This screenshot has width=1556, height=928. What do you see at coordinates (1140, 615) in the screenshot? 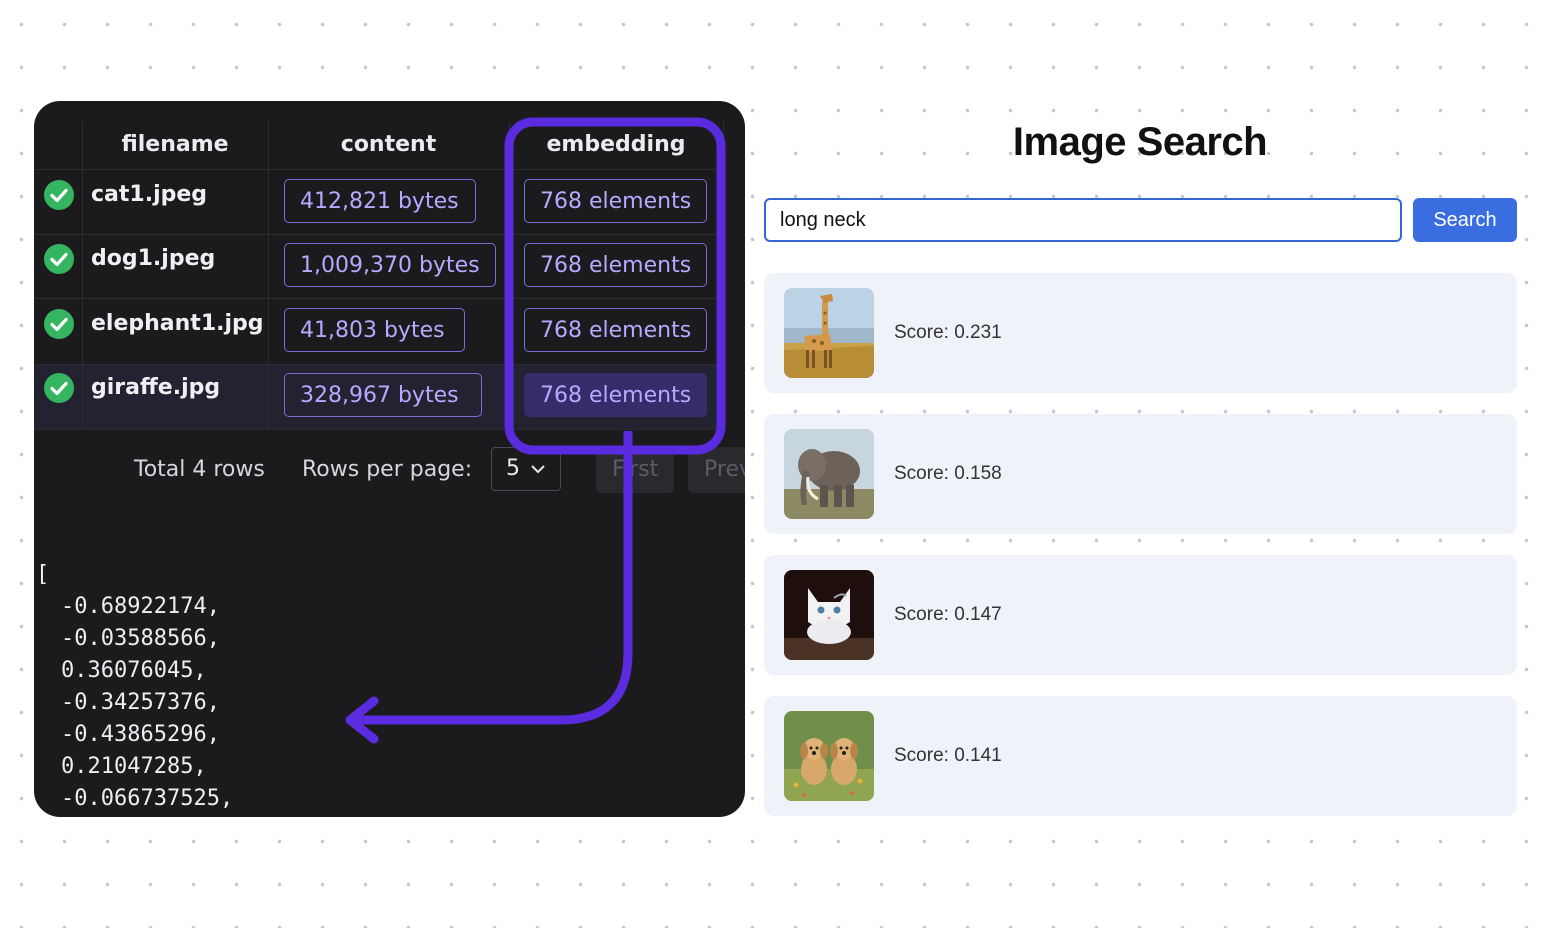
I see `result-card: Score: 0.147` at bounding box center [1140, 615].